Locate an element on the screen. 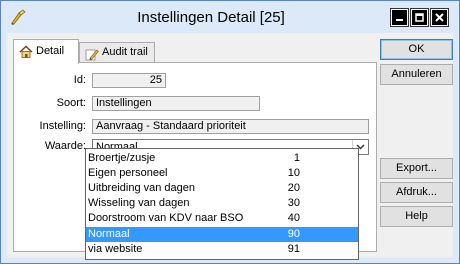 The height and width of the screenshot is (264, 460). close-icon is located at coordinates (439, 17).